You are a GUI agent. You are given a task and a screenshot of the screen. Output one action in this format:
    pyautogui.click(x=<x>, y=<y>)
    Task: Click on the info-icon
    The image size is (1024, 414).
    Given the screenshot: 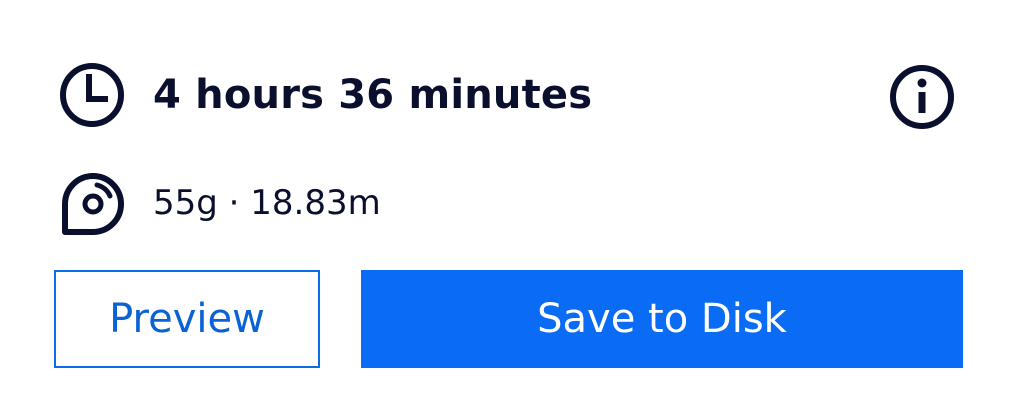 What is the action you would take?
    pyautogui.click(x=922, y=97)
    